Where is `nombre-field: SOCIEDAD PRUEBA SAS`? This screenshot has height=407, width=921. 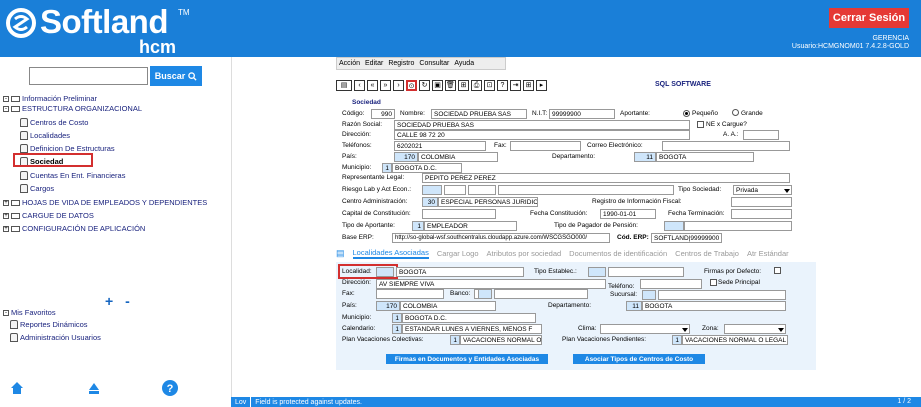
nombre-field: SOCIEDAD PRUEBA SAS is located at coordinates (479, 114).